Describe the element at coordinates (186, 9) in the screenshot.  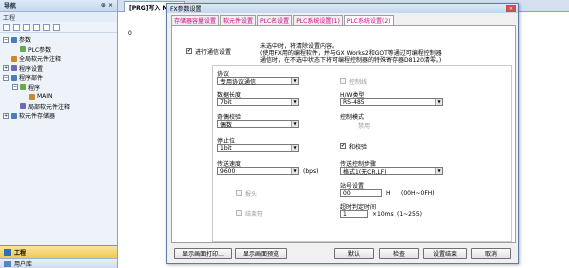
I see `dialog-title: FX参数设置` at that location.